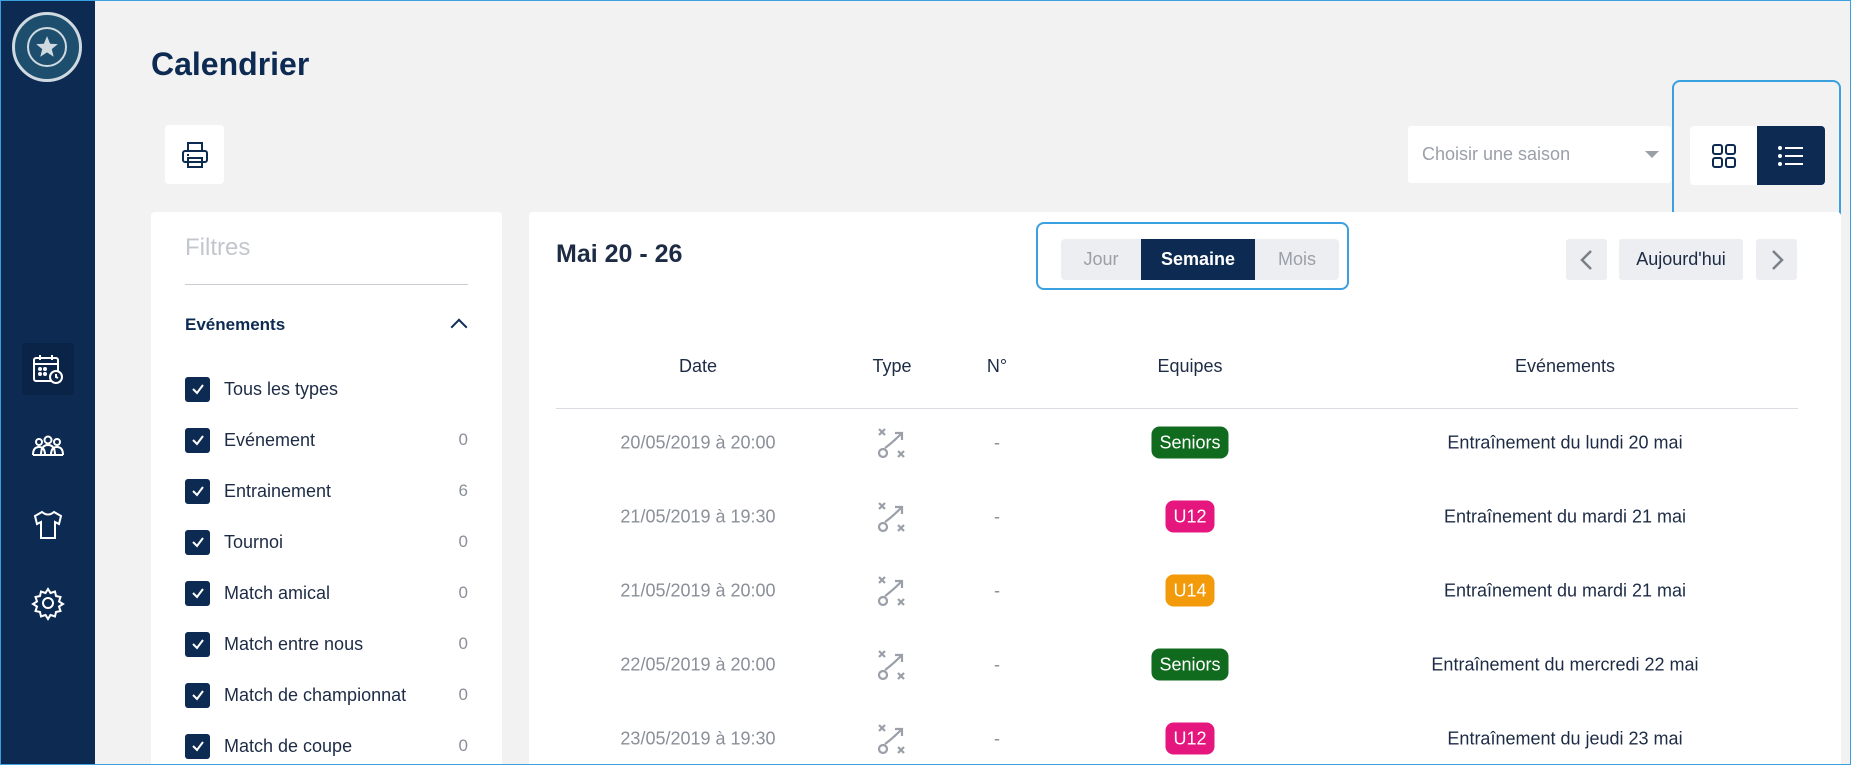 The image size is (1851, 765). Describe the element at coordinates (1724, 155) in the screenshot. I see `grid-view-button` at that location.